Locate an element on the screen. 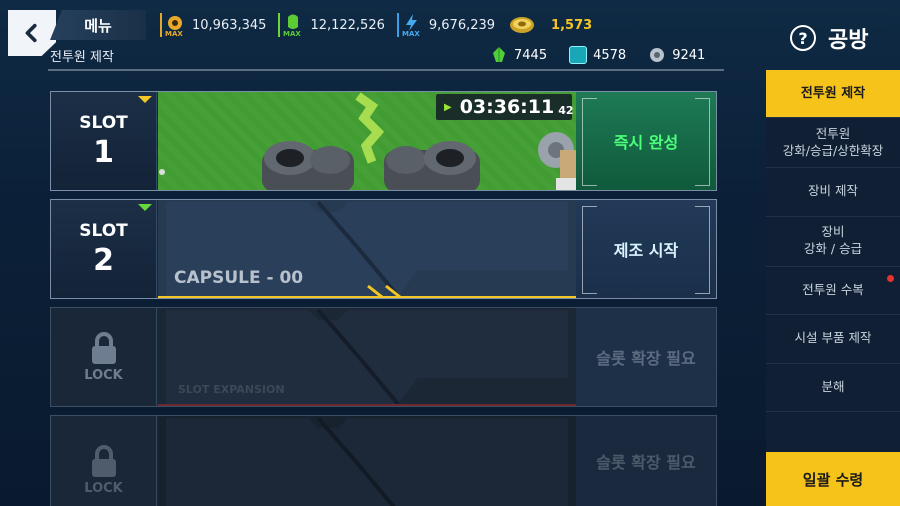  help-icon: ? is located at coordinates (803, 38).